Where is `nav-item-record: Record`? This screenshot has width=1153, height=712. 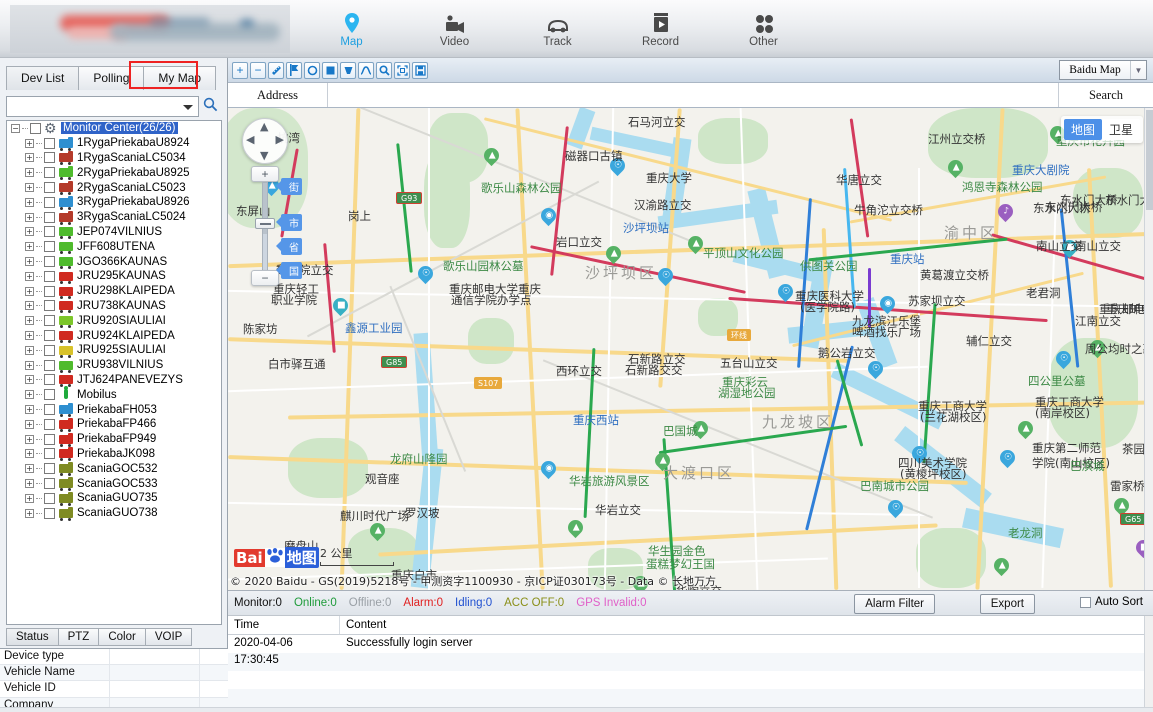
nav-item-record: Record is located at coordinates (660, 29).